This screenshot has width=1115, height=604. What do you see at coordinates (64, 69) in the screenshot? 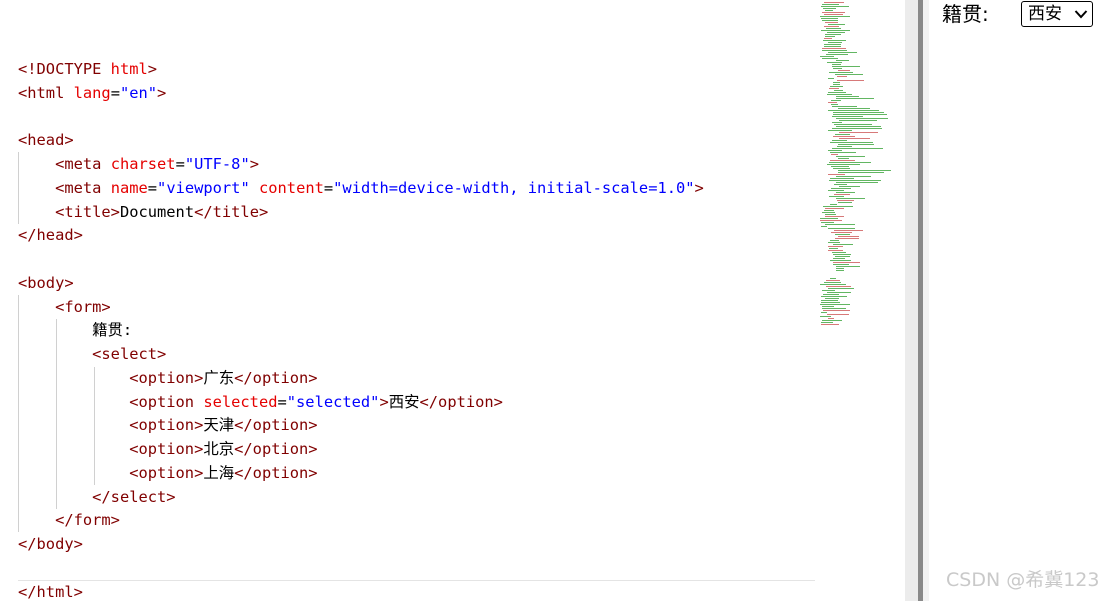
I see `code-token: <!DOCTYPE` at bounding box center [64, 69].